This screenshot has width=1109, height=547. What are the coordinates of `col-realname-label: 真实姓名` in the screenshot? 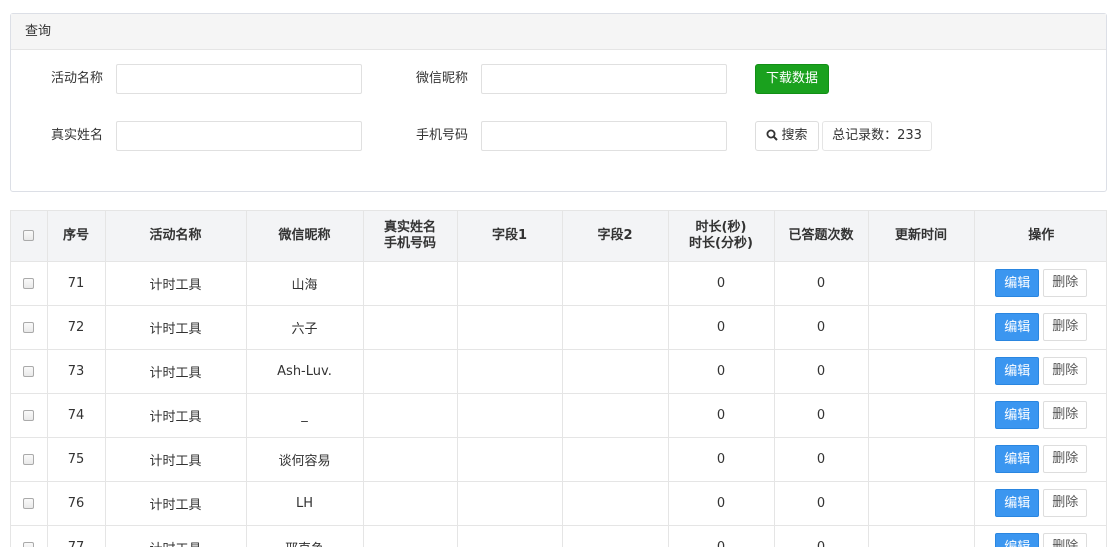 It's located at (409, 227).